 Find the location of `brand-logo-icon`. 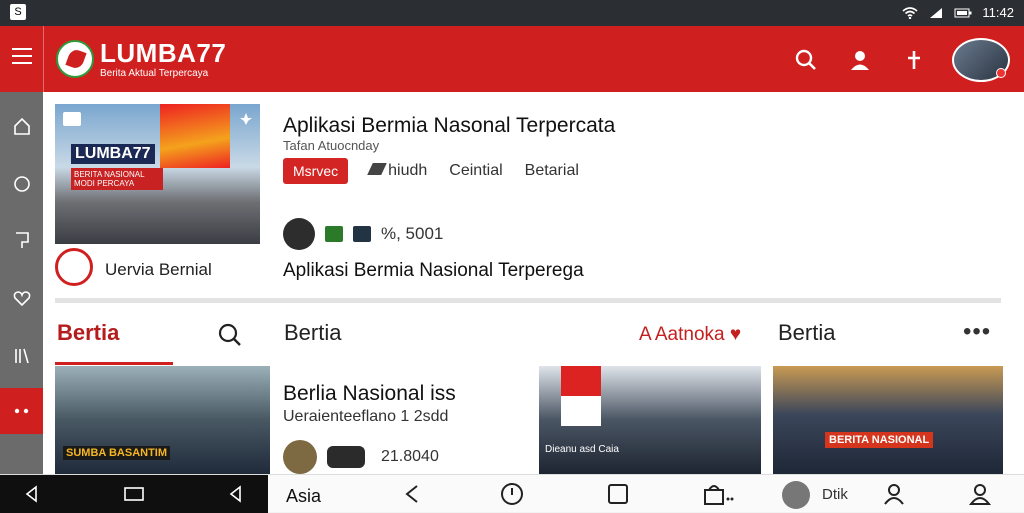

brand-logo-icon is located at coordinates (75, 59).